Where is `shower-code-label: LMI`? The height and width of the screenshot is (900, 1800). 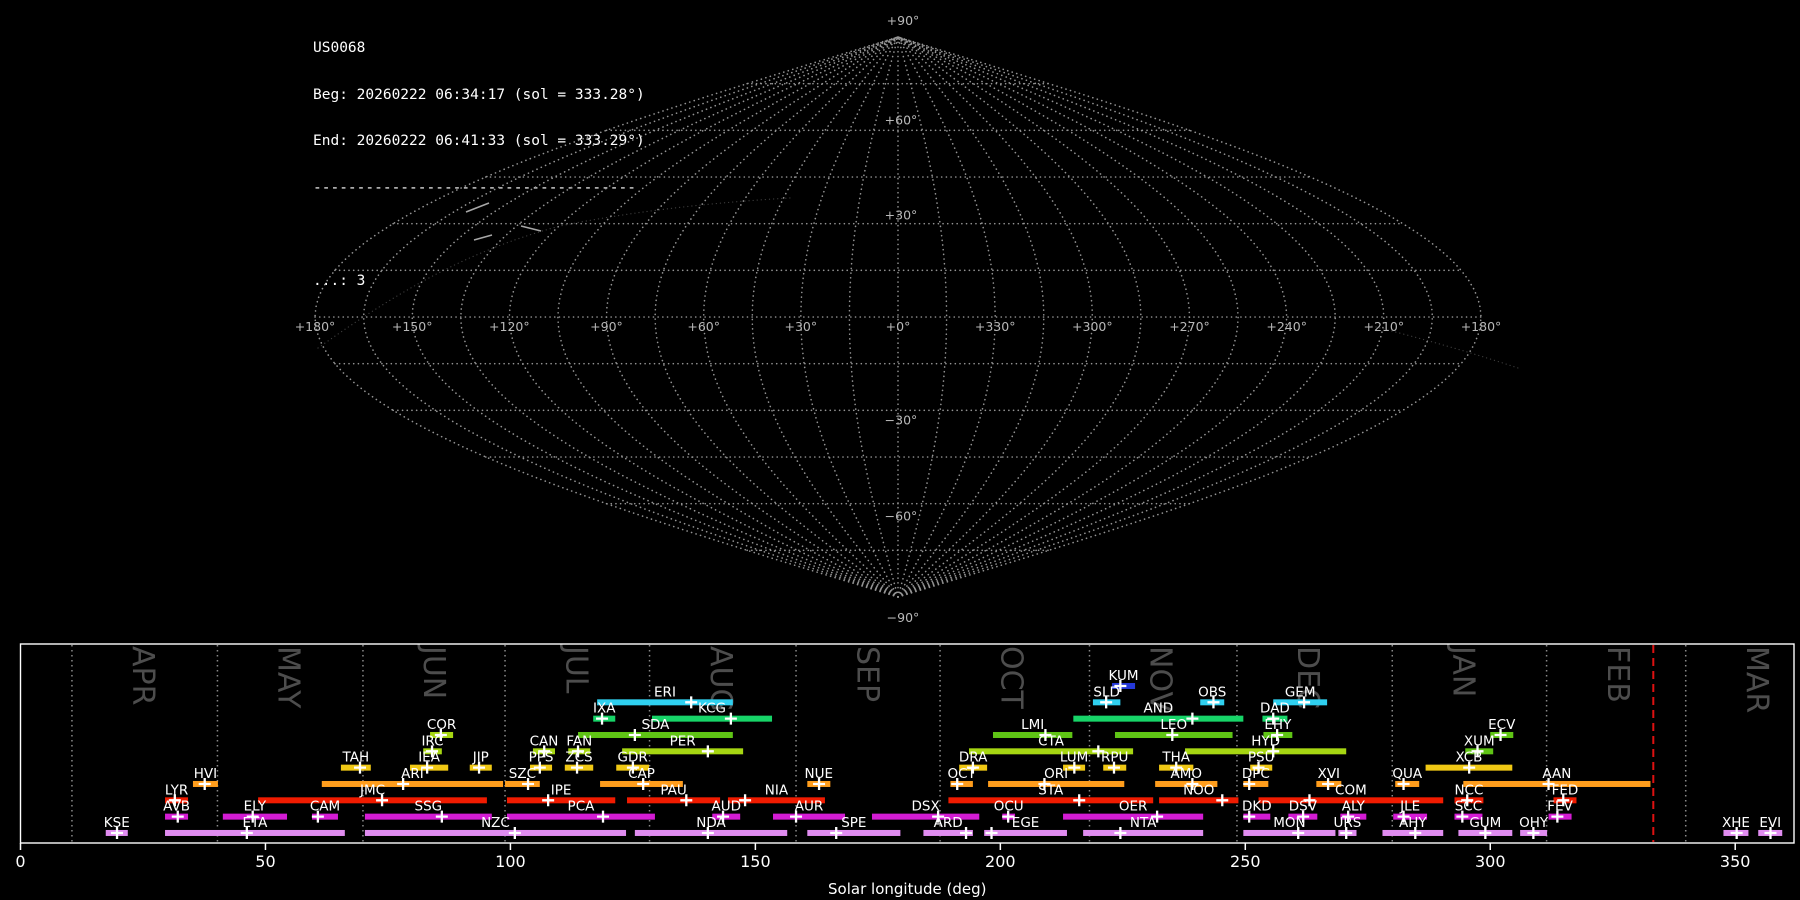 shower-code-label: LMI is located at coordinates (1032, 725).